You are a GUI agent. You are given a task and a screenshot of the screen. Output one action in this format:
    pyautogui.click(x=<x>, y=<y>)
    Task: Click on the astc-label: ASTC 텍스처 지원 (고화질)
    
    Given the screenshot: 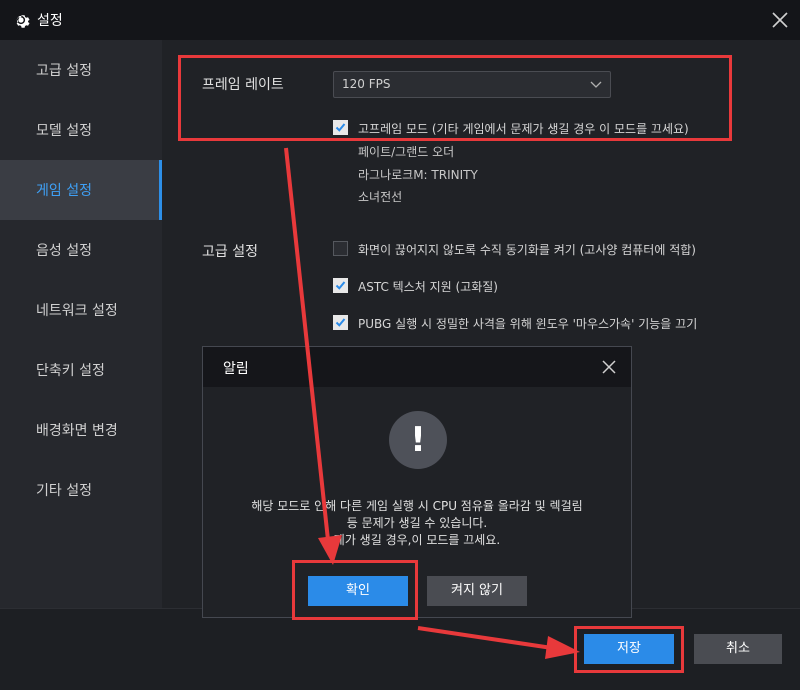 What is the action you would take?
    pyautogui.click(x=428, y=287)
    